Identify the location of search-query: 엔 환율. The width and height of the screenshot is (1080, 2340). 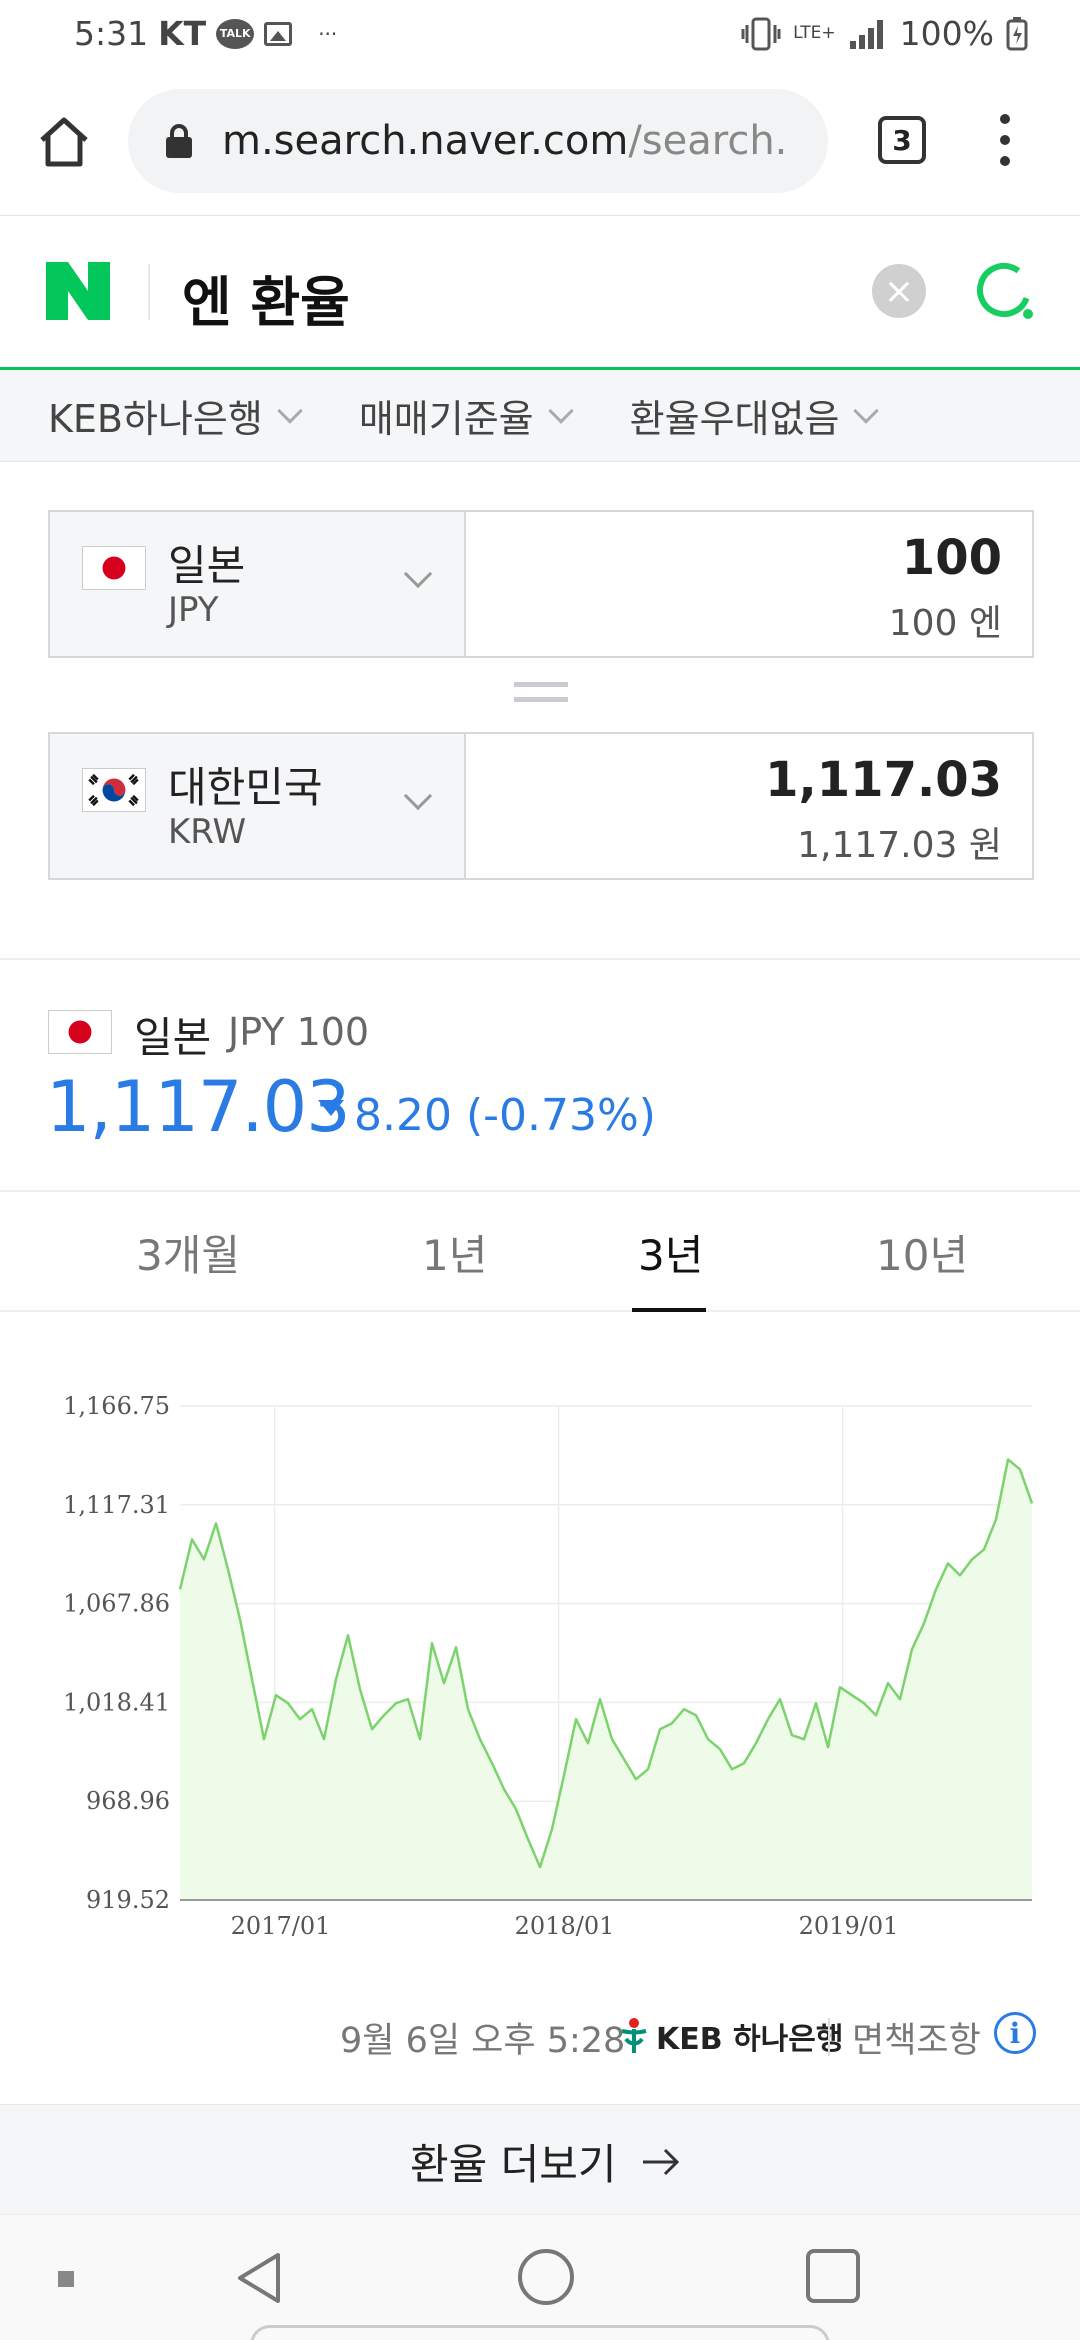
(266, 297).